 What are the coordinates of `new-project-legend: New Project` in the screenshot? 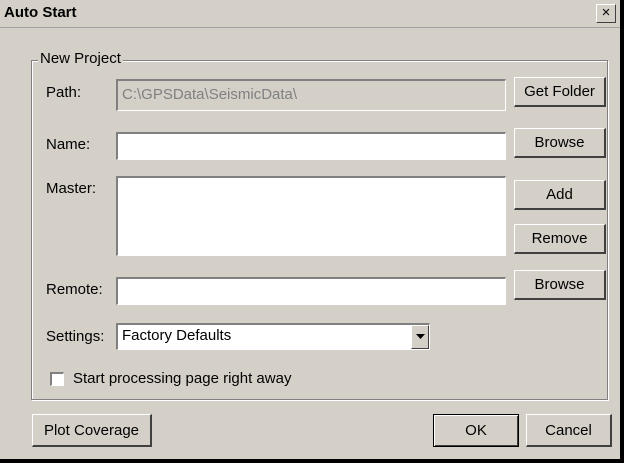 It's located at (80, 58).